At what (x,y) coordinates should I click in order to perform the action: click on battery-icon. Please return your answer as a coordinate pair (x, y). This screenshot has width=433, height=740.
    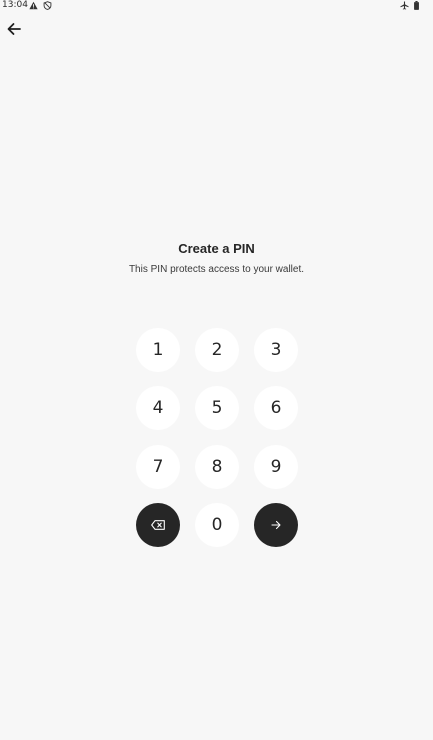
    Looking at the image, I should click on (416, 5).